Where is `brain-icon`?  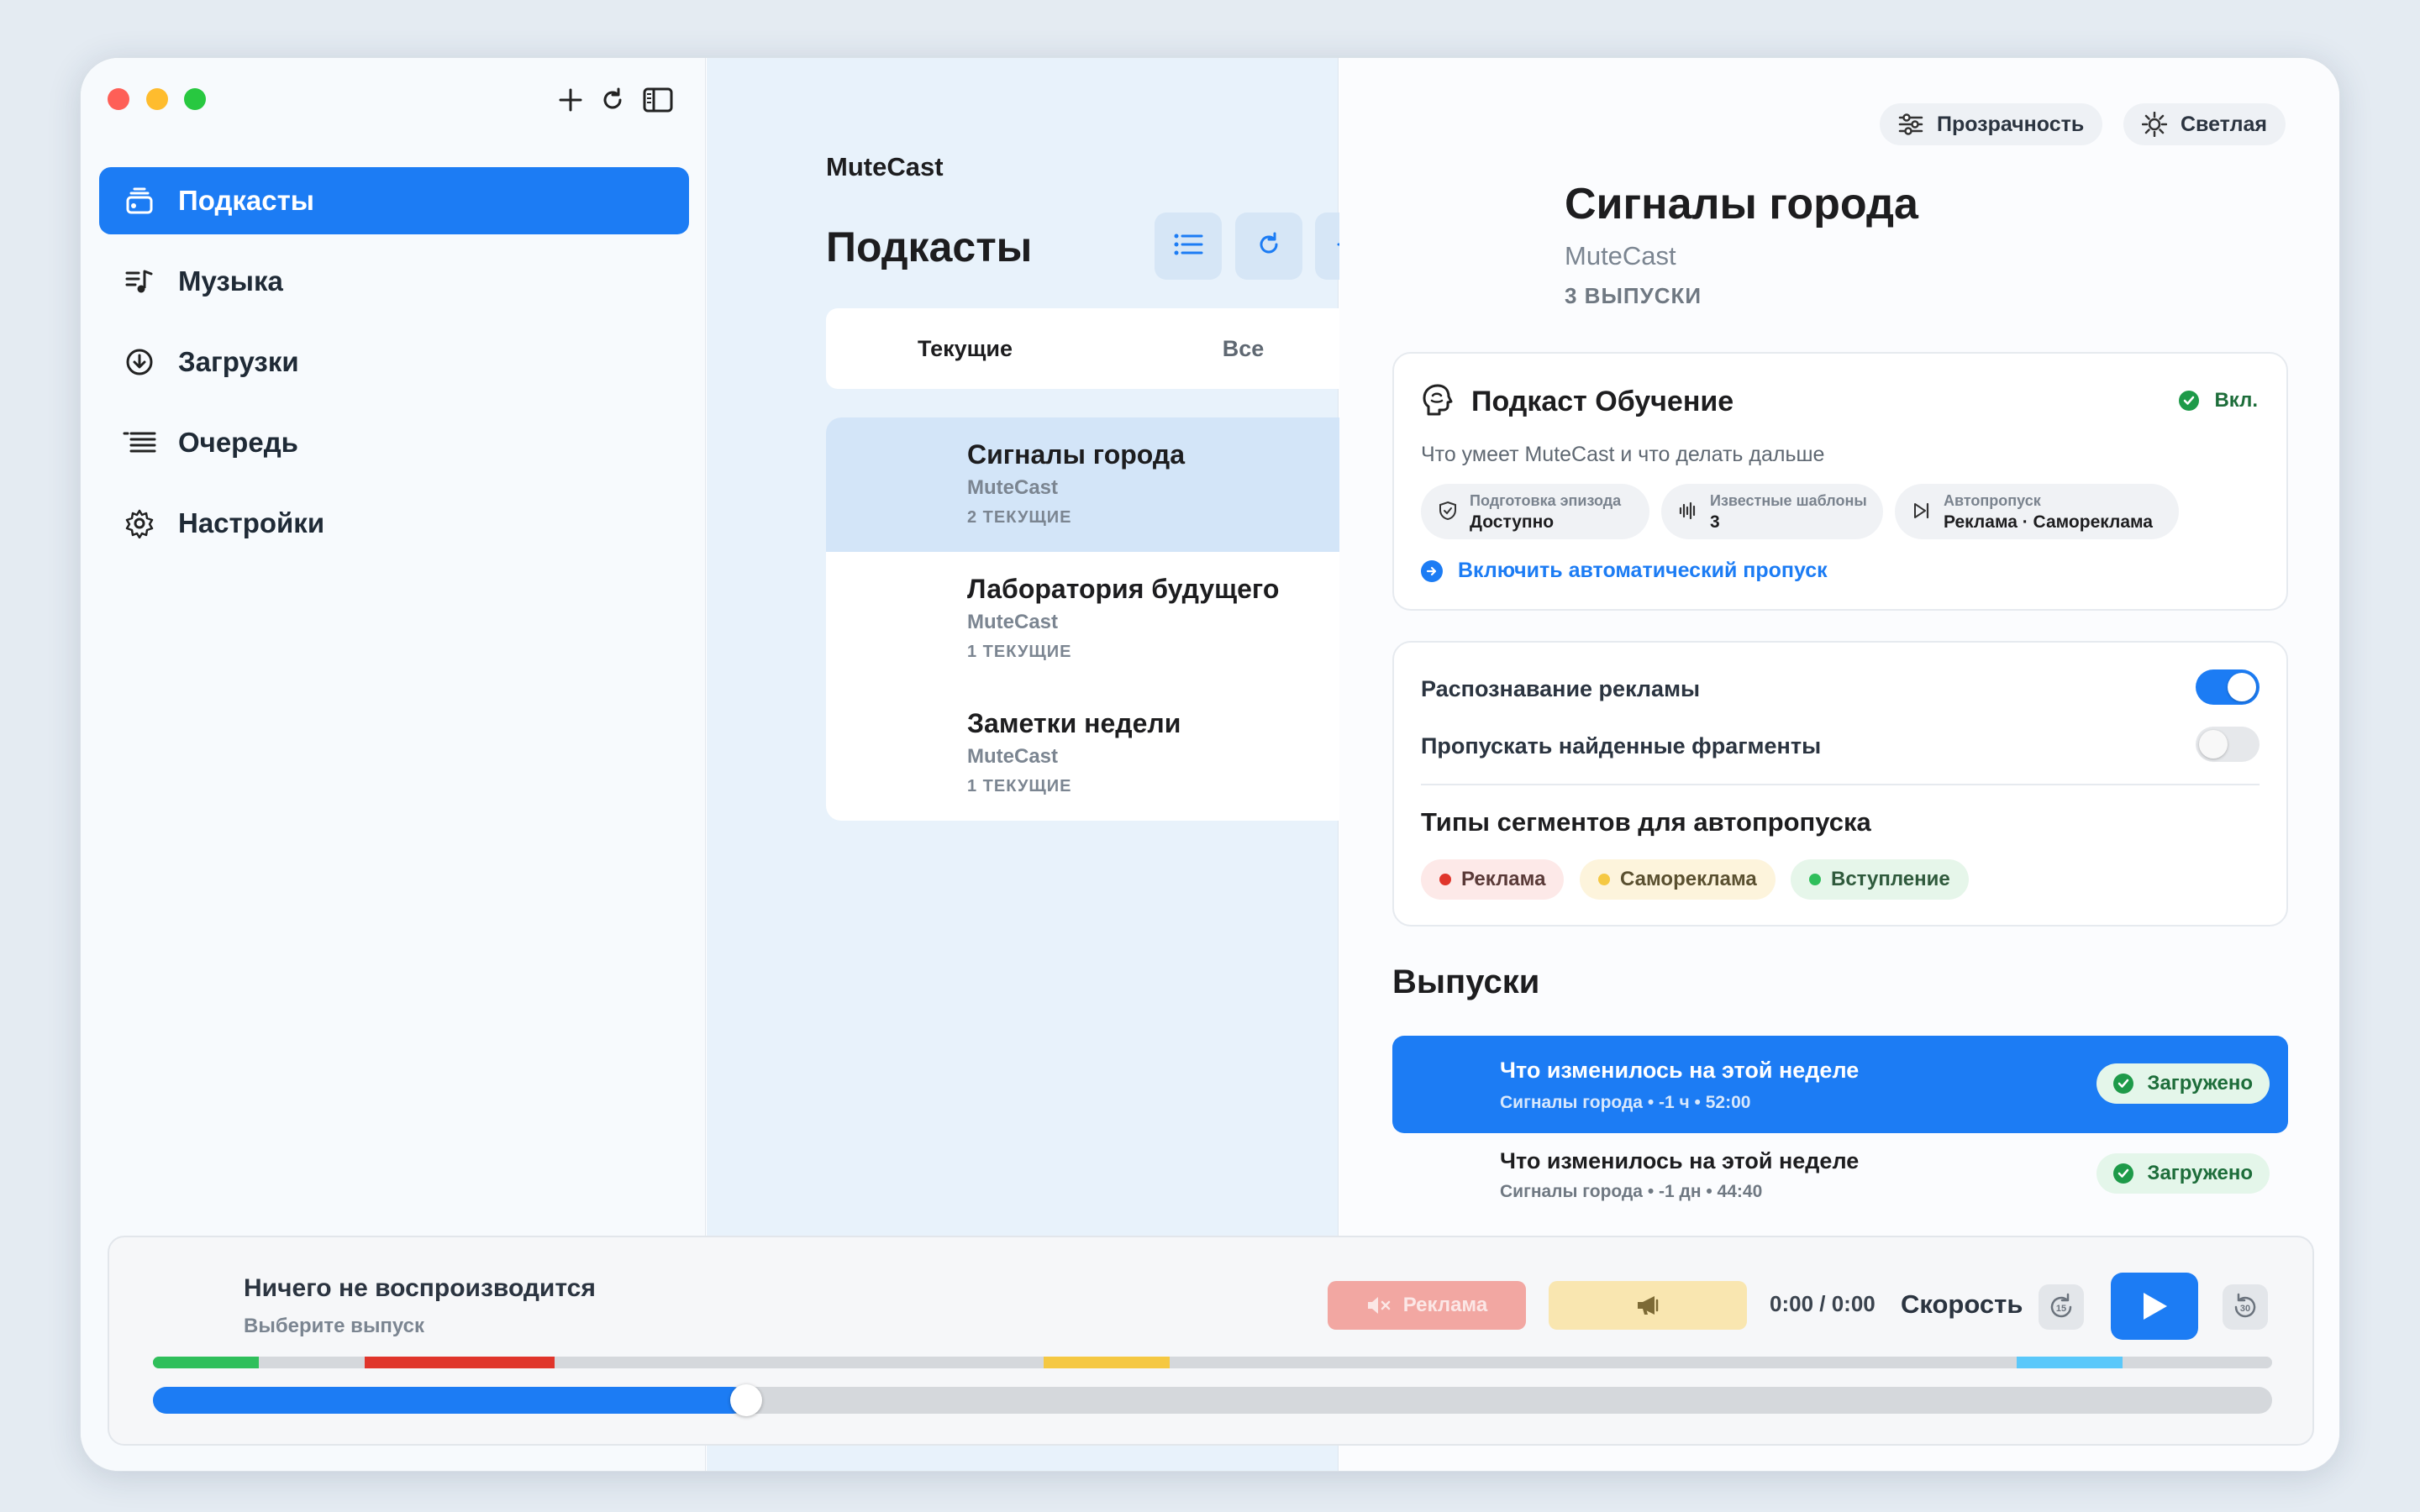
brain-icon is located at coordinates (1438, 400).